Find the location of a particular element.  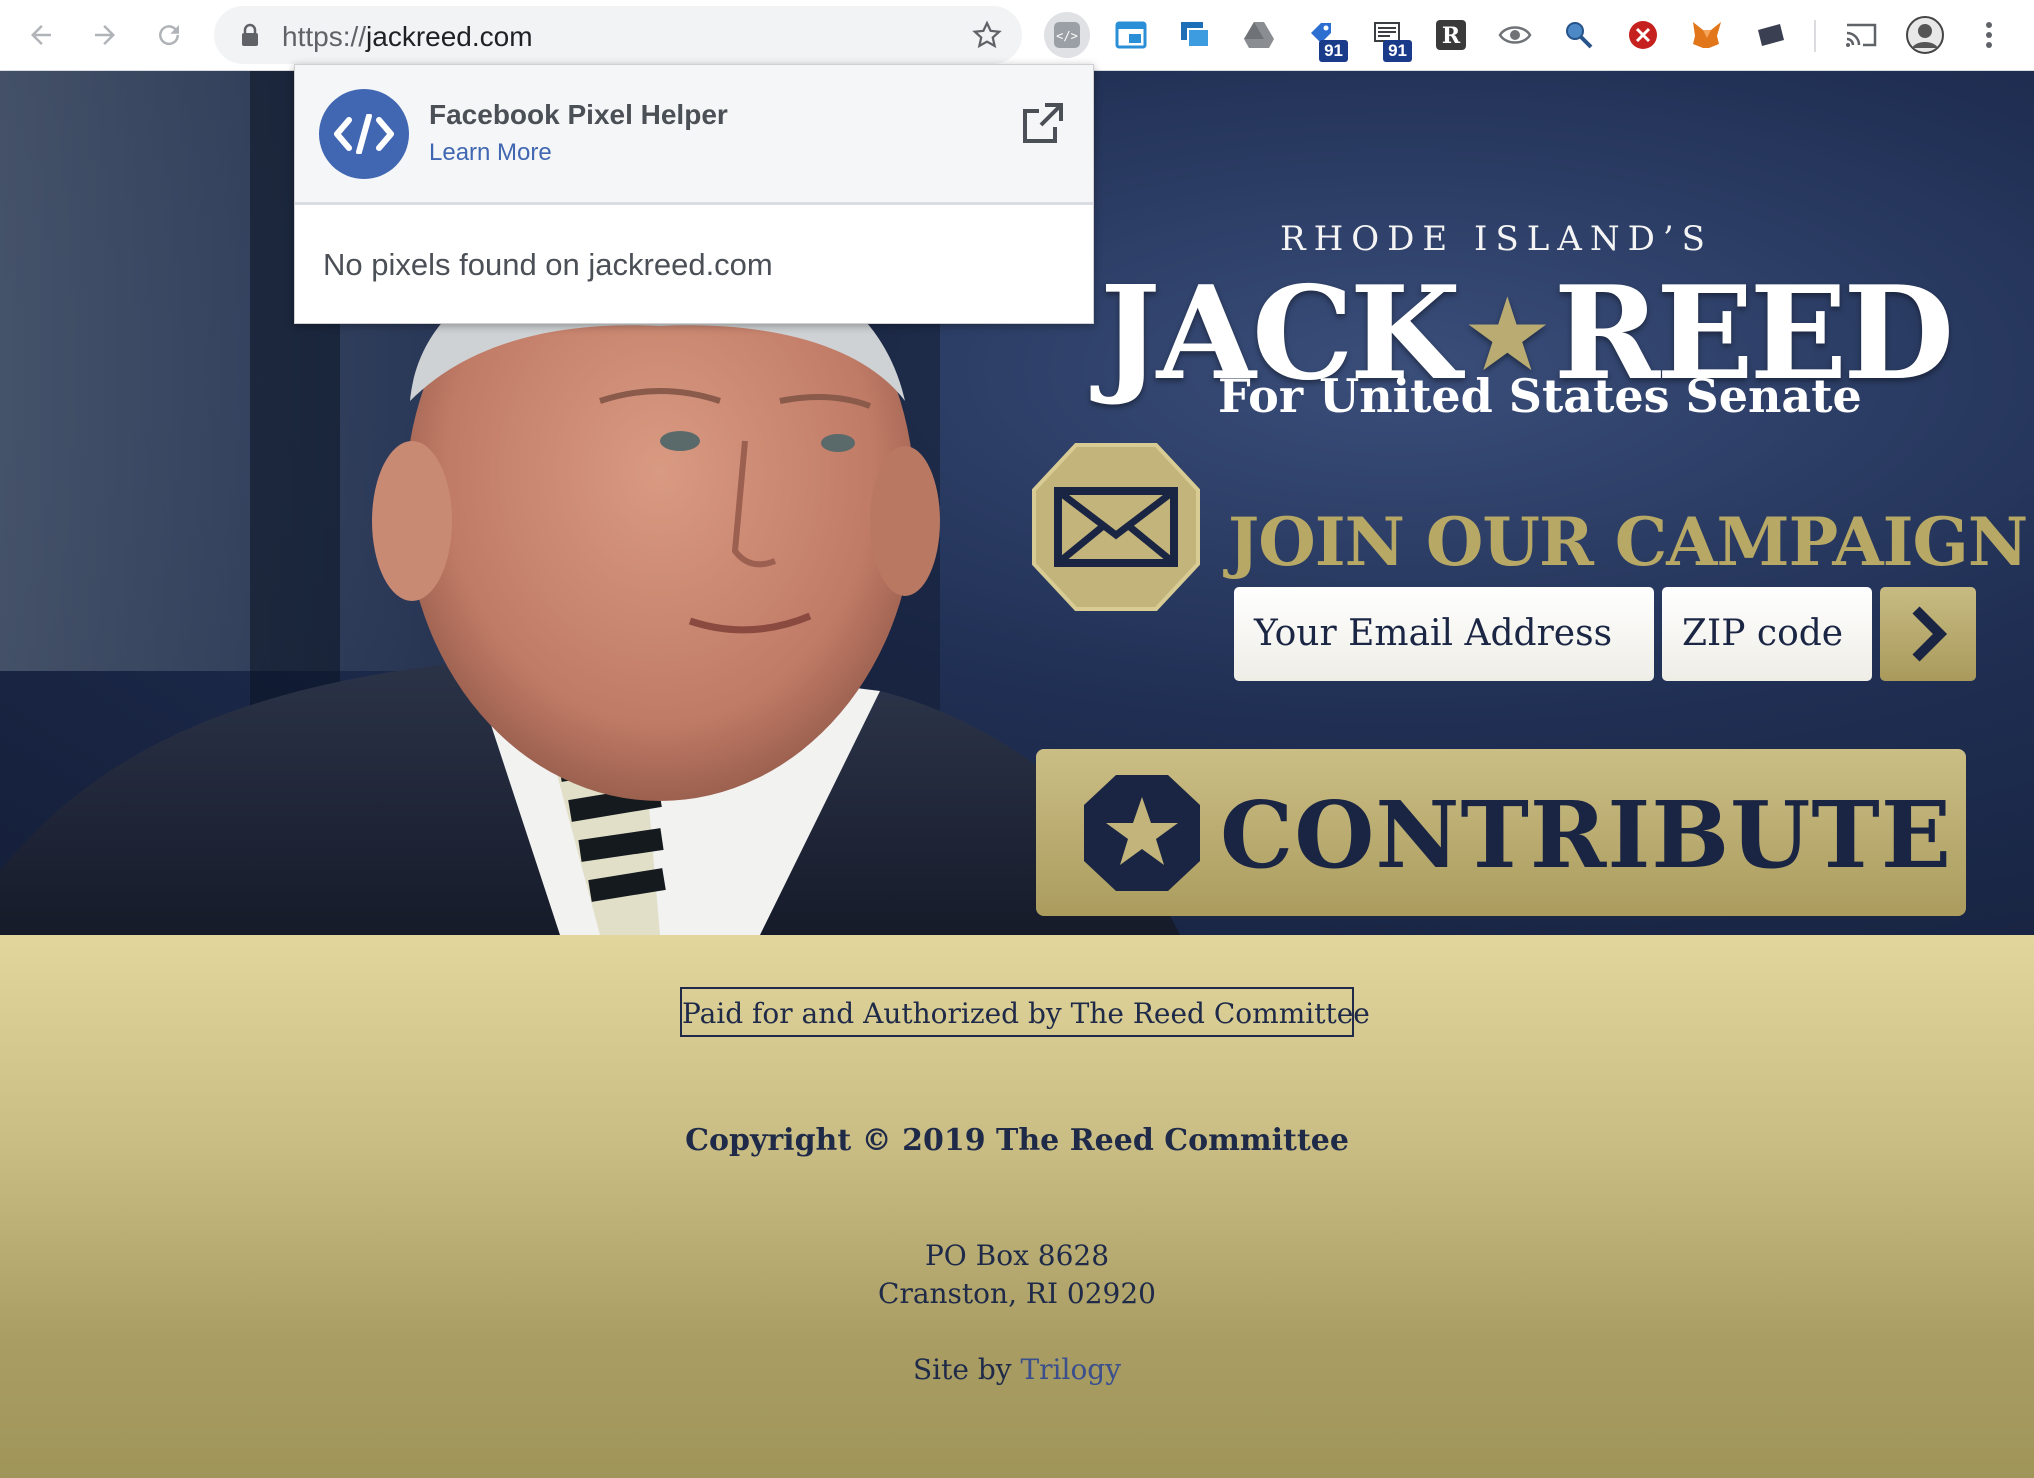

r-extension-button: R is located at coordinates (1451, 35).